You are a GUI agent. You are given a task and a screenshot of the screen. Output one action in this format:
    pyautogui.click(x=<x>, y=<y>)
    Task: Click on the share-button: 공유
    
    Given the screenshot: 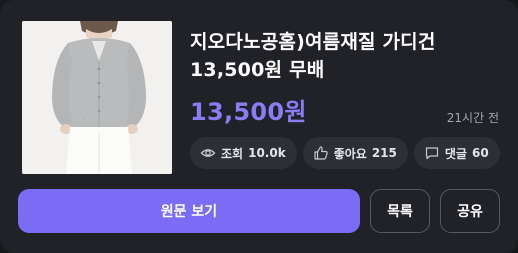 What is the action you would take?
    pyautogui.click(x=470, y=211)
    